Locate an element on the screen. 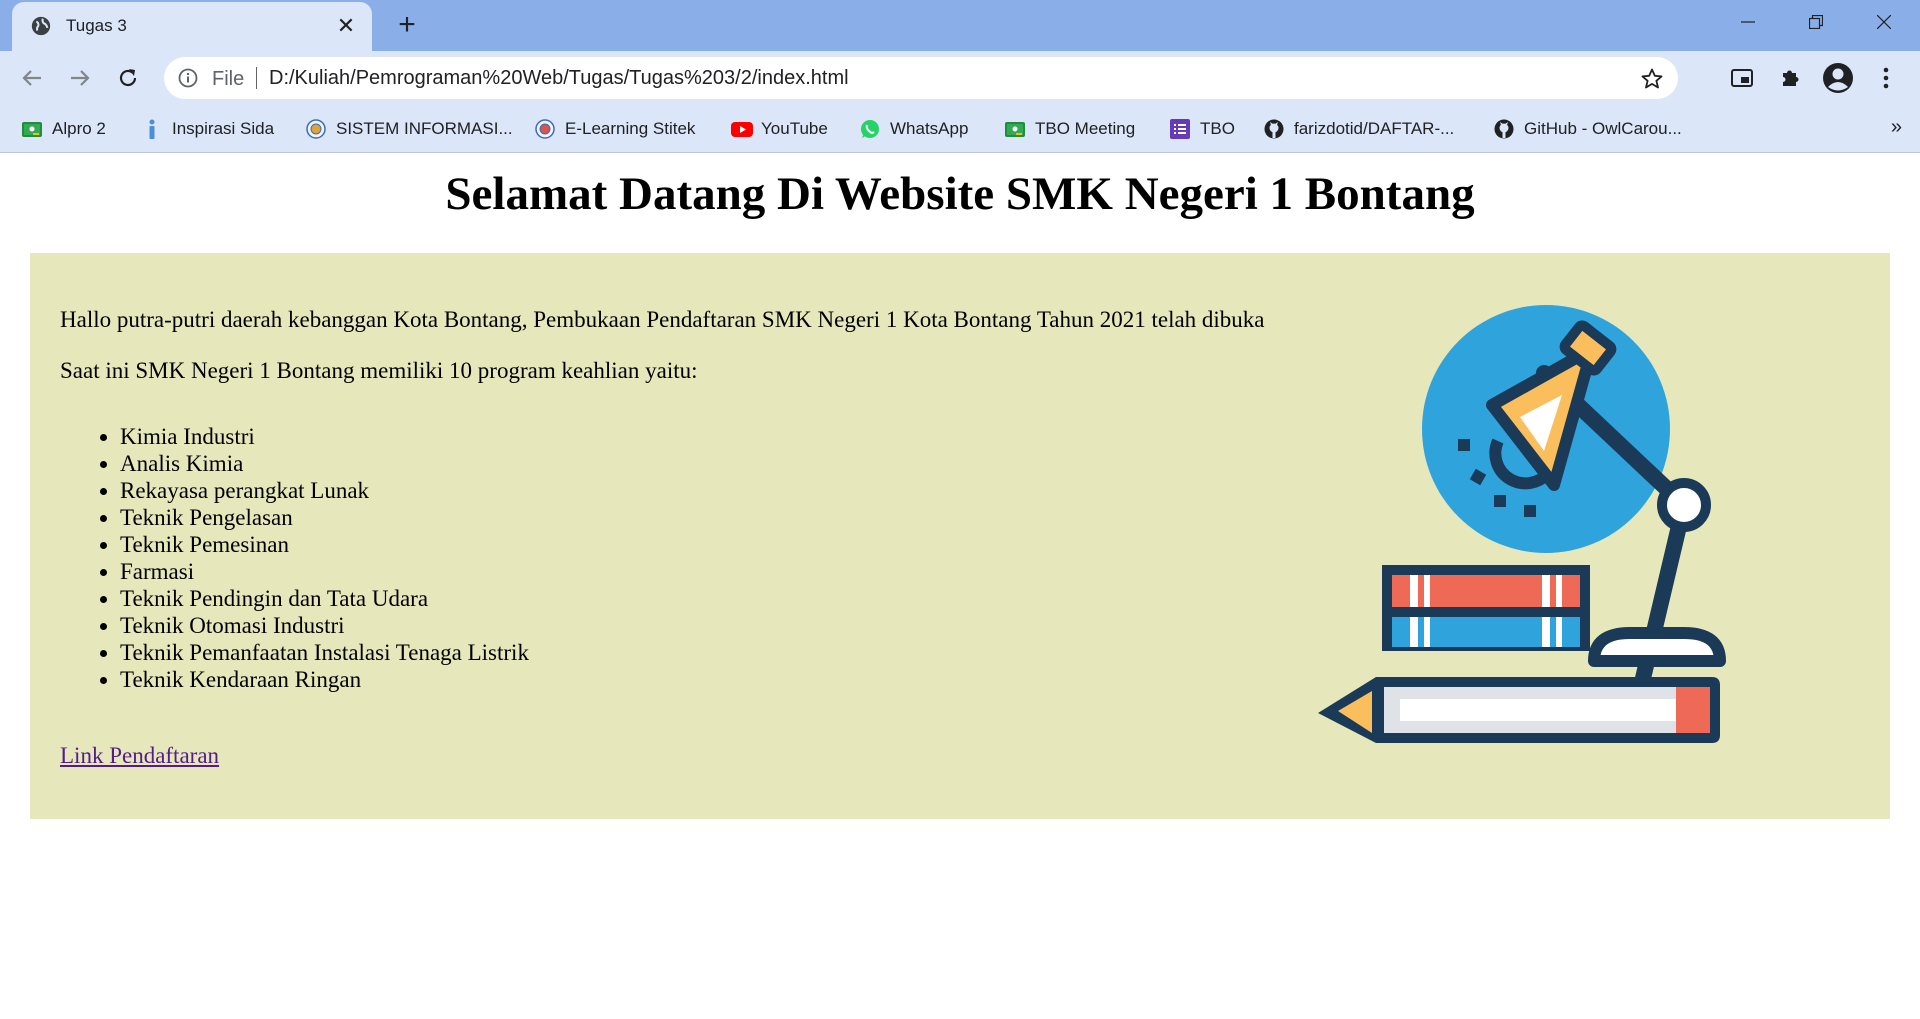  address-divider is located at coordinates (256, 78).